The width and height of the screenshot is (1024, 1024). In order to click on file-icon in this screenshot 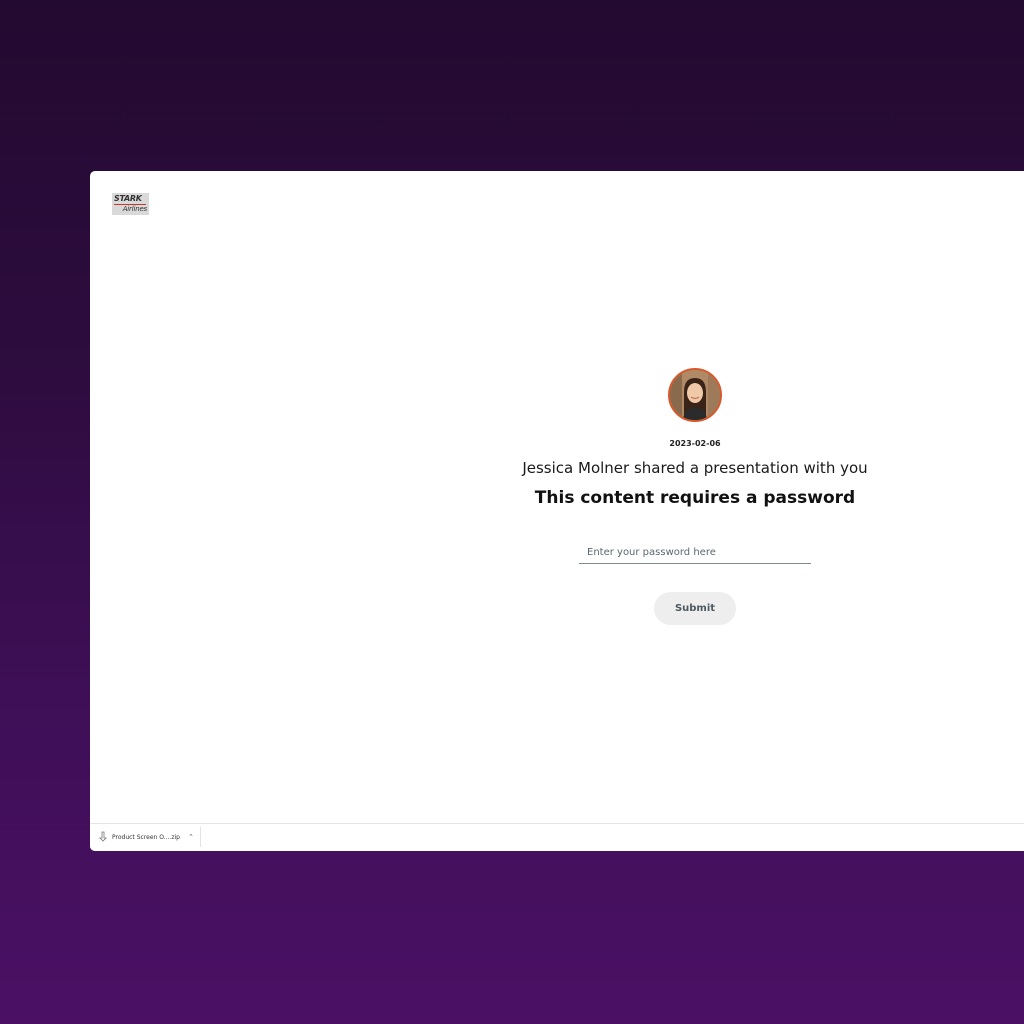, I will do `click(103, 836)`.